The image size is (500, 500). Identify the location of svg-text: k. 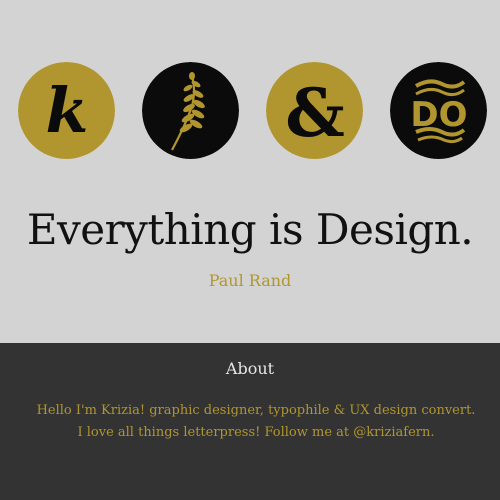
(67, 110).